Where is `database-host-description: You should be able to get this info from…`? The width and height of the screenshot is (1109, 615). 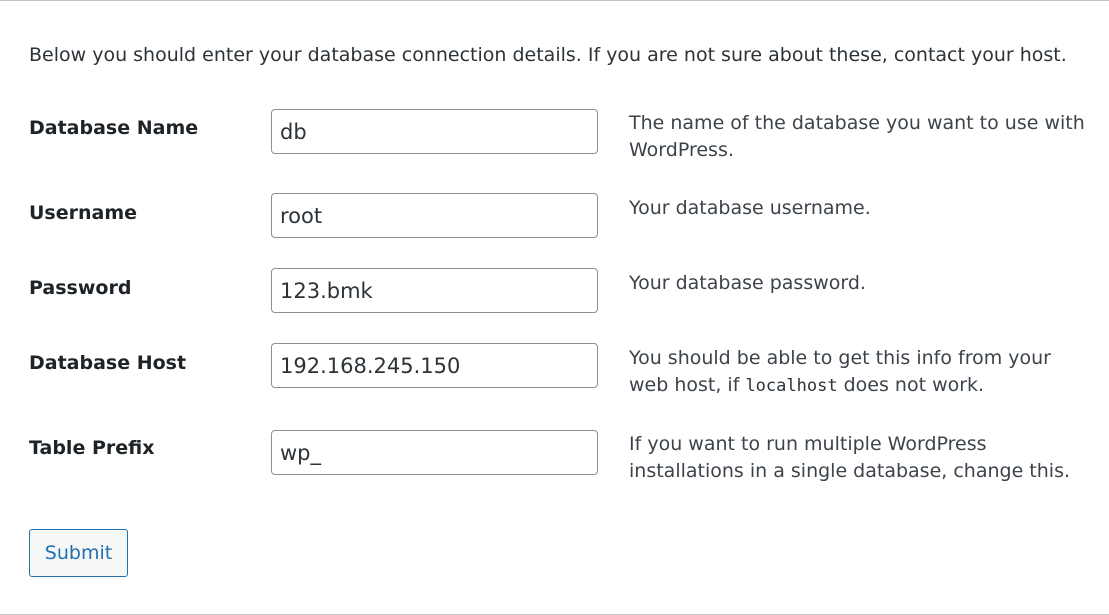 database-host-description: You should be able to get this info from… is located at coordinates (859, 372).